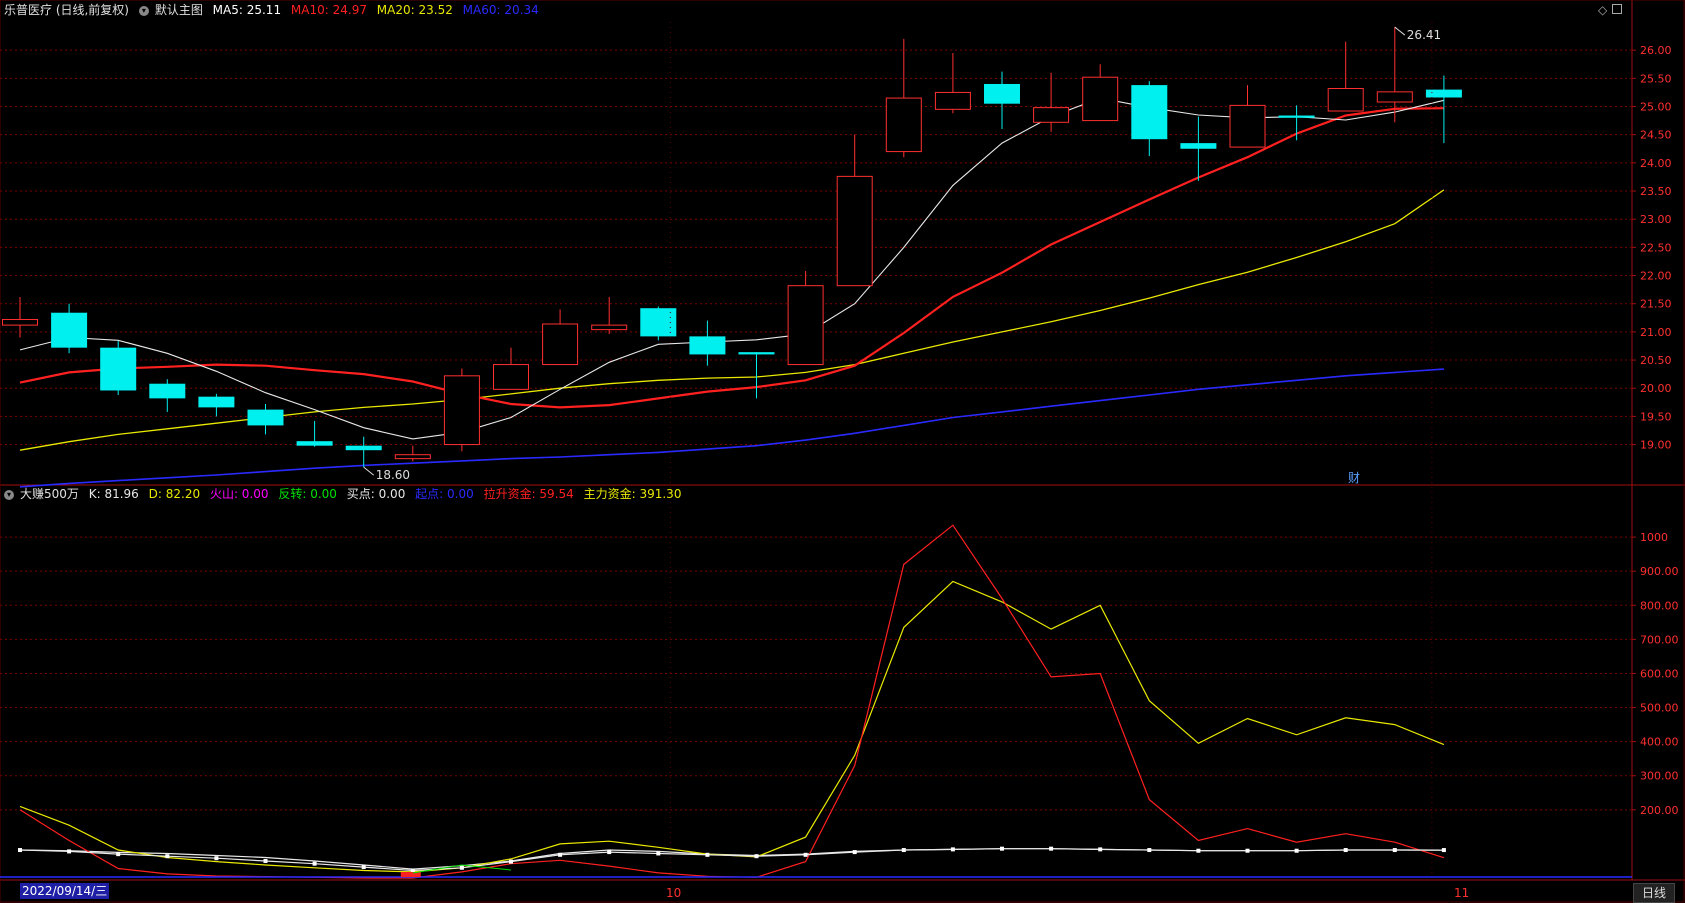  What do you see at coordinates (1656, 304) in the screenshot?
I see `y-tick-label: 21.50` at bounding box center [1656, 304].